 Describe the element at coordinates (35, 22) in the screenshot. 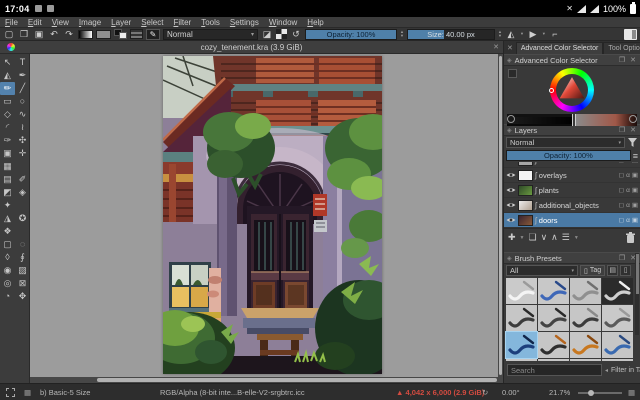

I see `menu-edit: Edit` at that location.